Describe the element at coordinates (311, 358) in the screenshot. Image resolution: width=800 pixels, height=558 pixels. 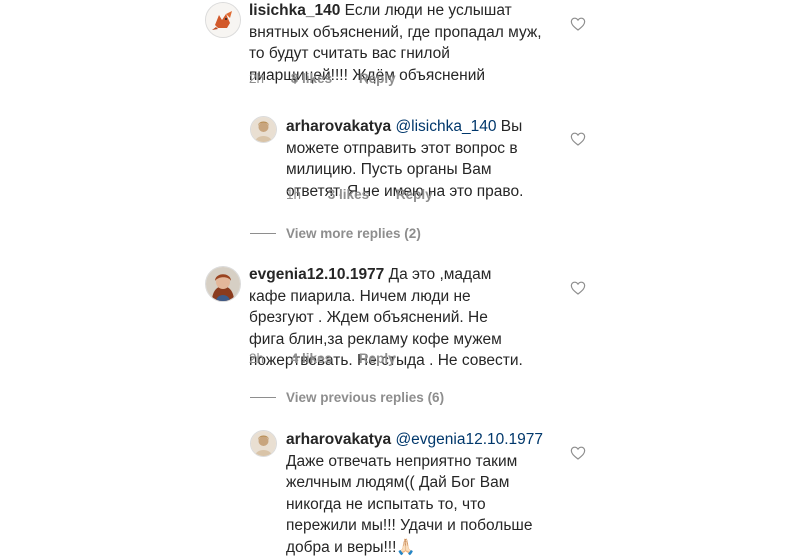
I see `likes-count: 4 likes` at that location.